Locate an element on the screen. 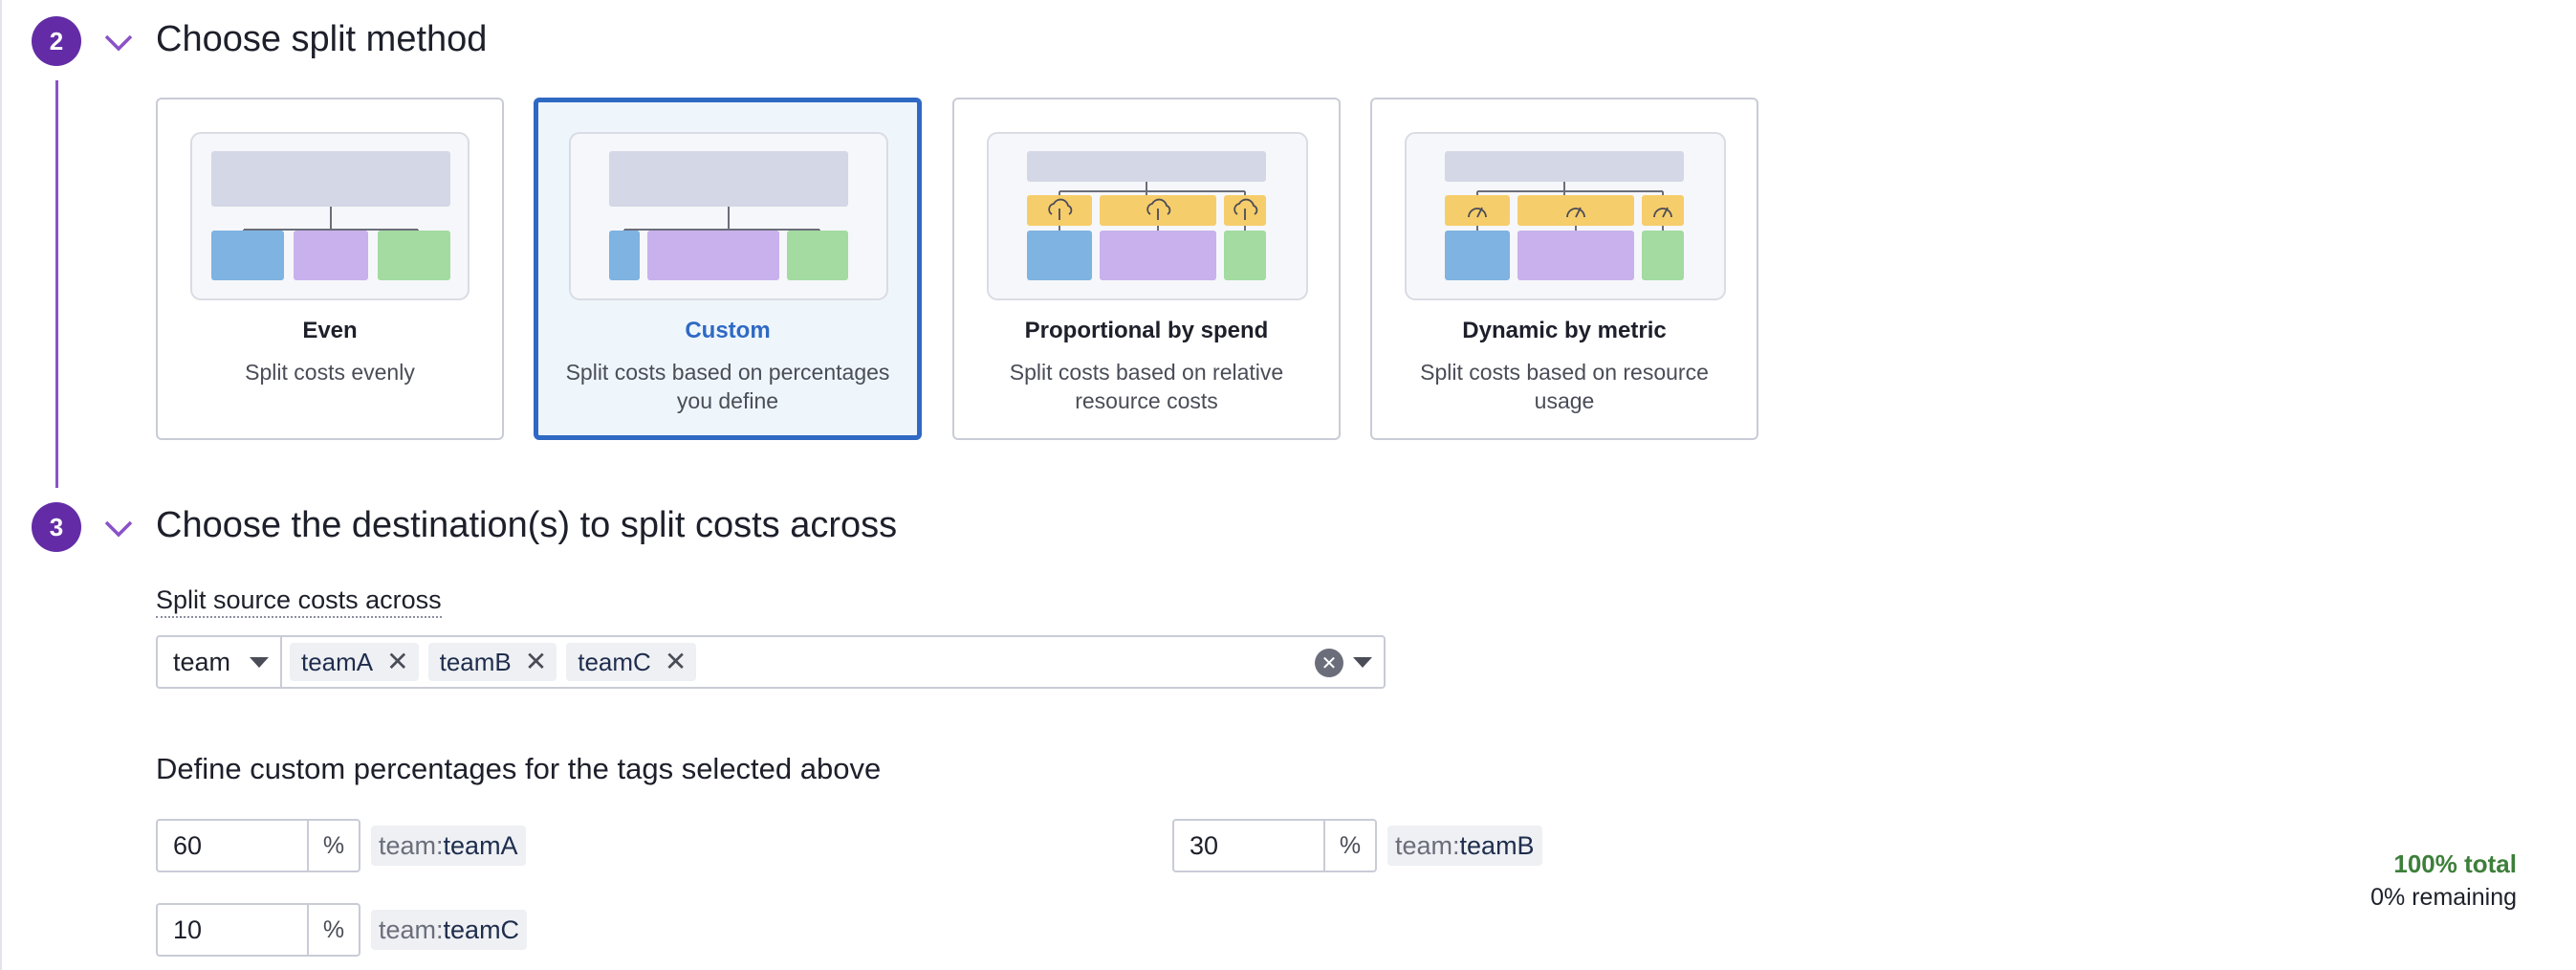 This screenshot has width=2576, height=970. even-split-diagram is located at coordinates (329, 216).